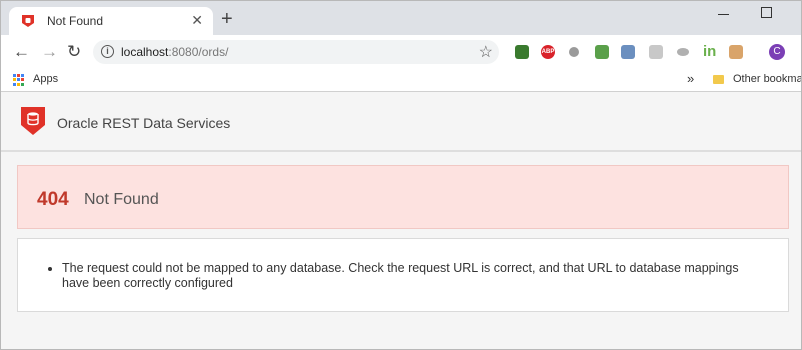 The image size is (802, 350). Describe the element at coordinates (28, 21) in the screenshot. I see `oracle-favicon-icon` at that location.